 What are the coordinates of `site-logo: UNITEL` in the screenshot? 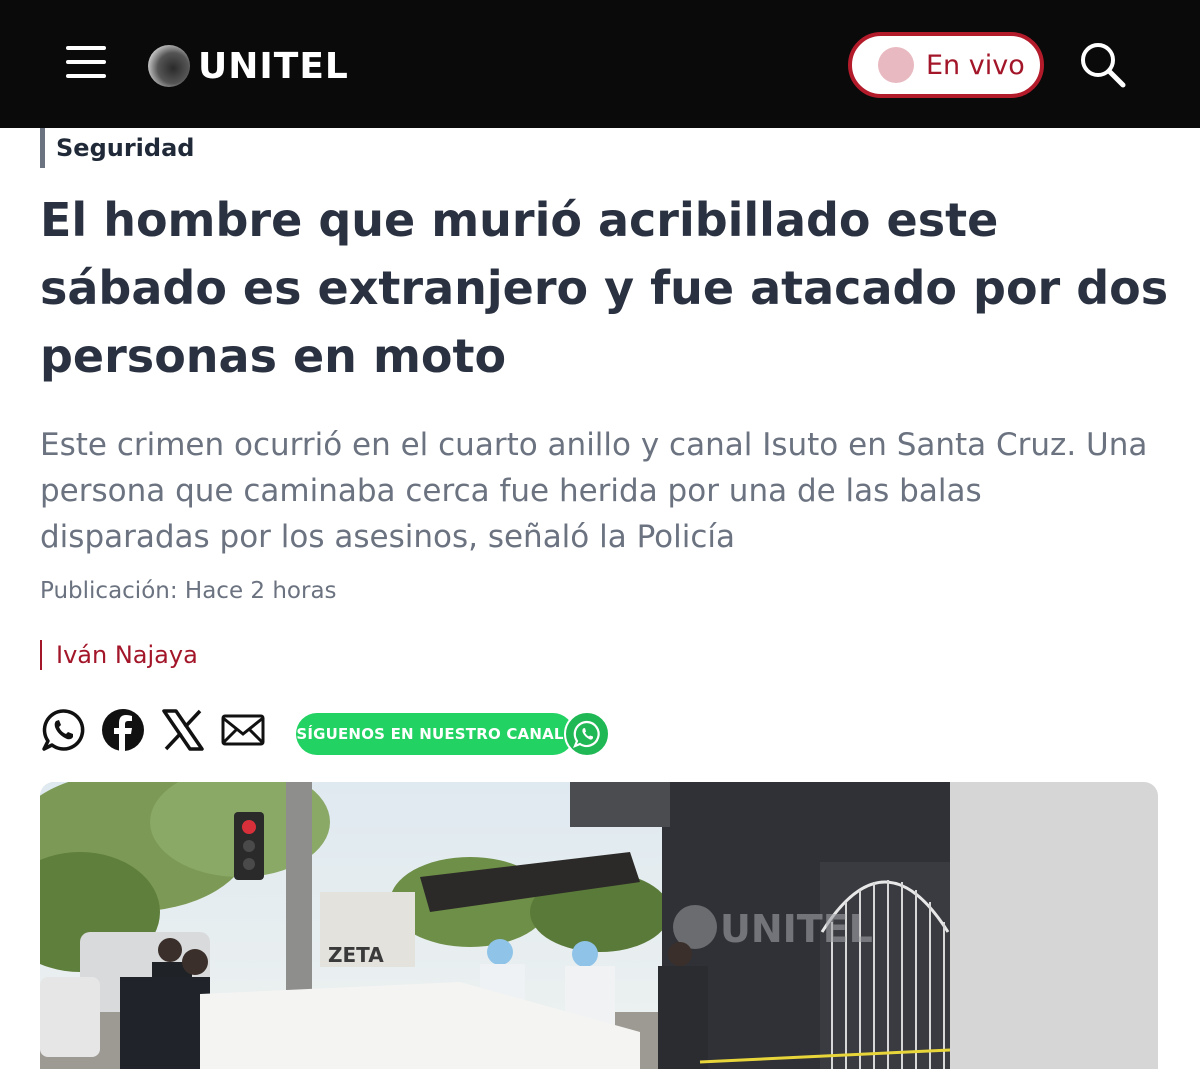 It's located at (248, 66).